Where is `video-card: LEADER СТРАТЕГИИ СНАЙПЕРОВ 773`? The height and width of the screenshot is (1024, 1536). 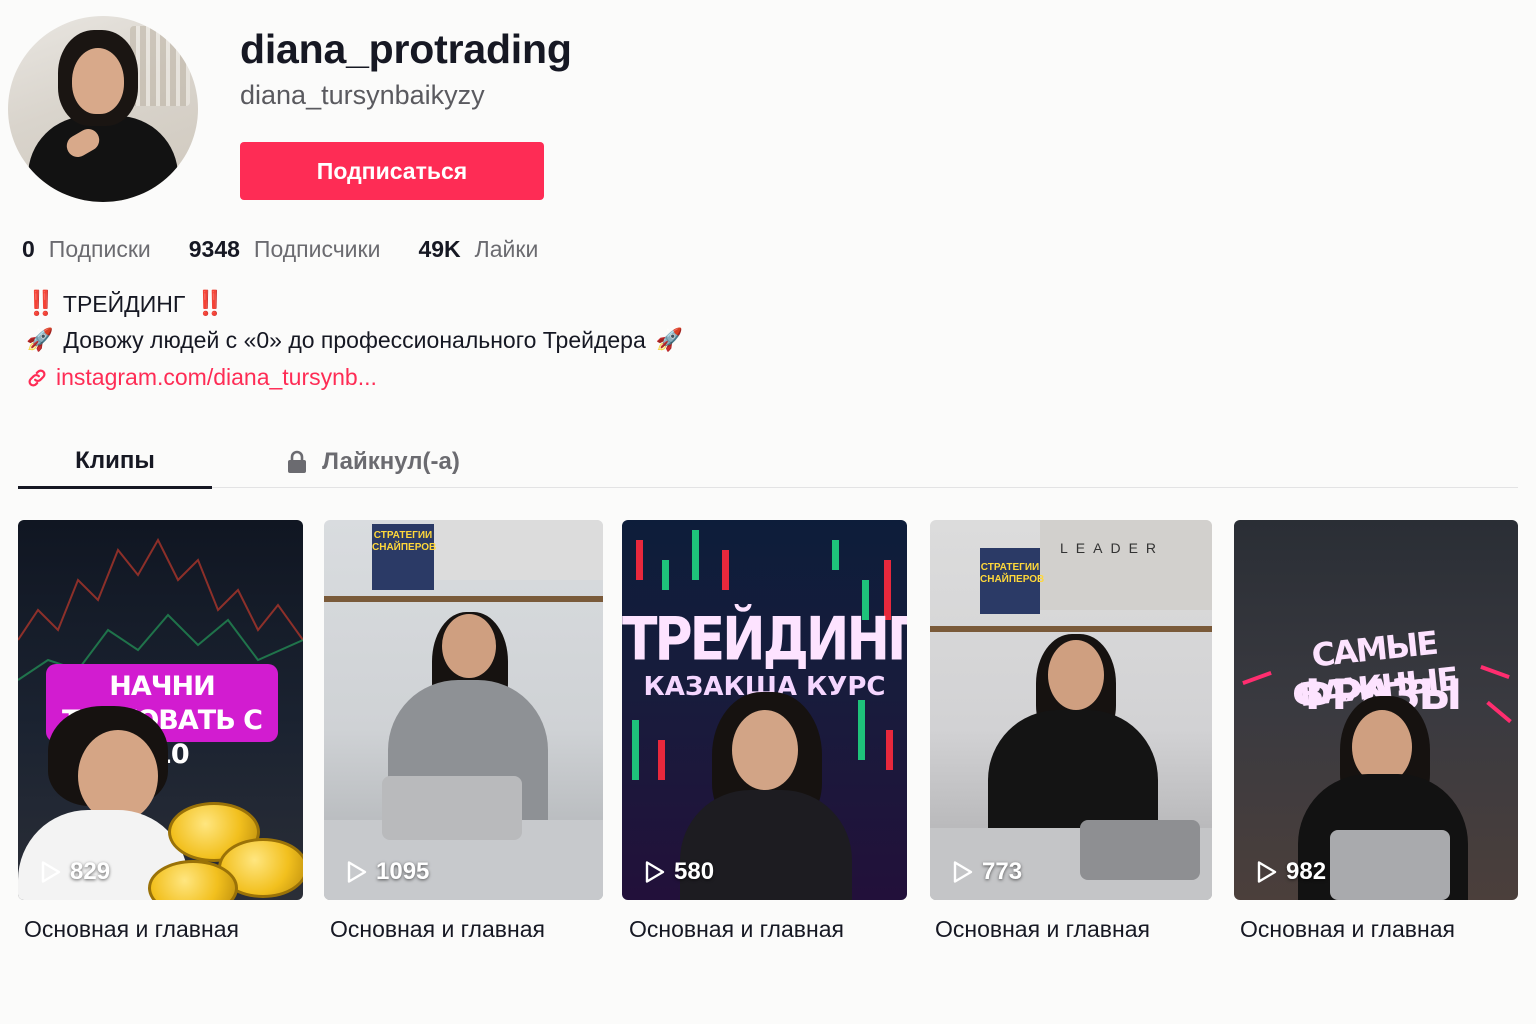
video-card: LEADER СТРАТЕГИИ СНАЙПЕРОВ 773 is located at coordinates (1071, 710).